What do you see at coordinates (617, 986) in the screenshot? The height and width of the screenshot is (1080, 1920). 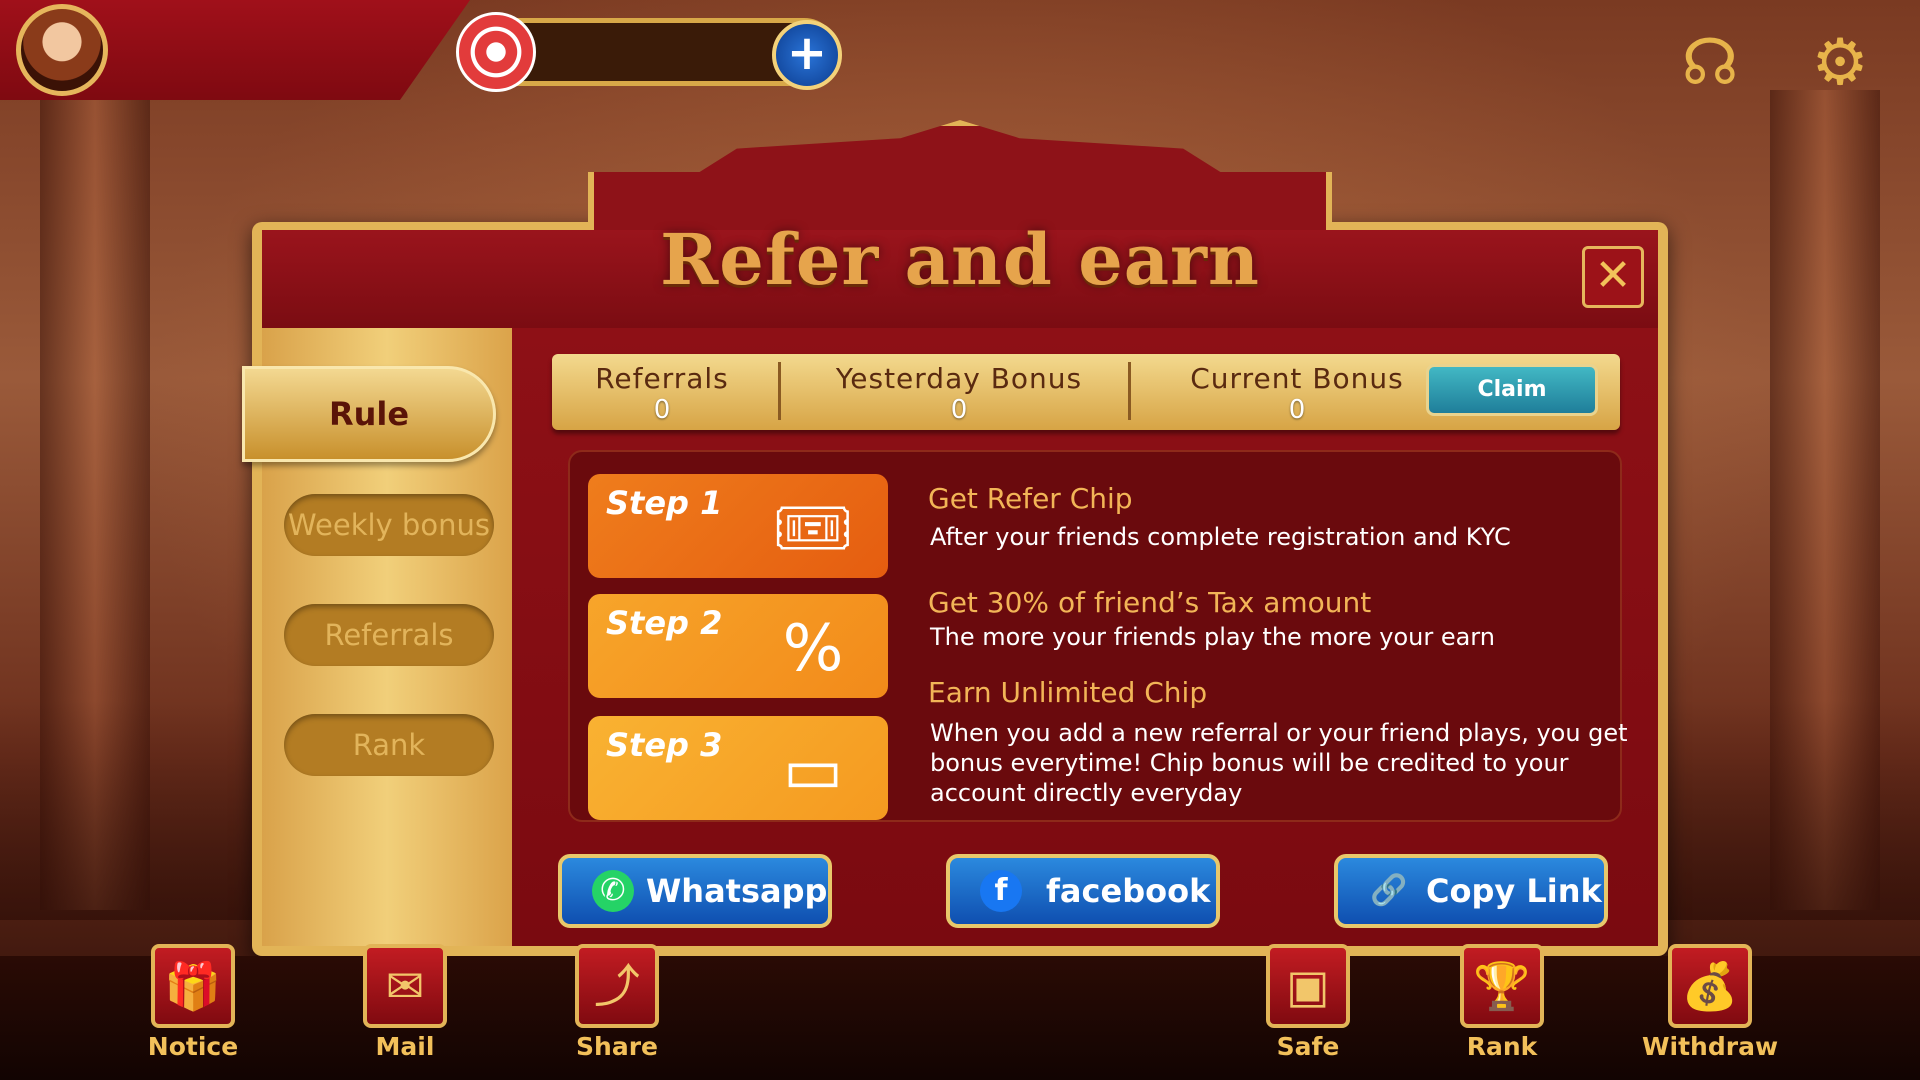 I see `share-icon: ⤴` at bounding box center [617, 986].